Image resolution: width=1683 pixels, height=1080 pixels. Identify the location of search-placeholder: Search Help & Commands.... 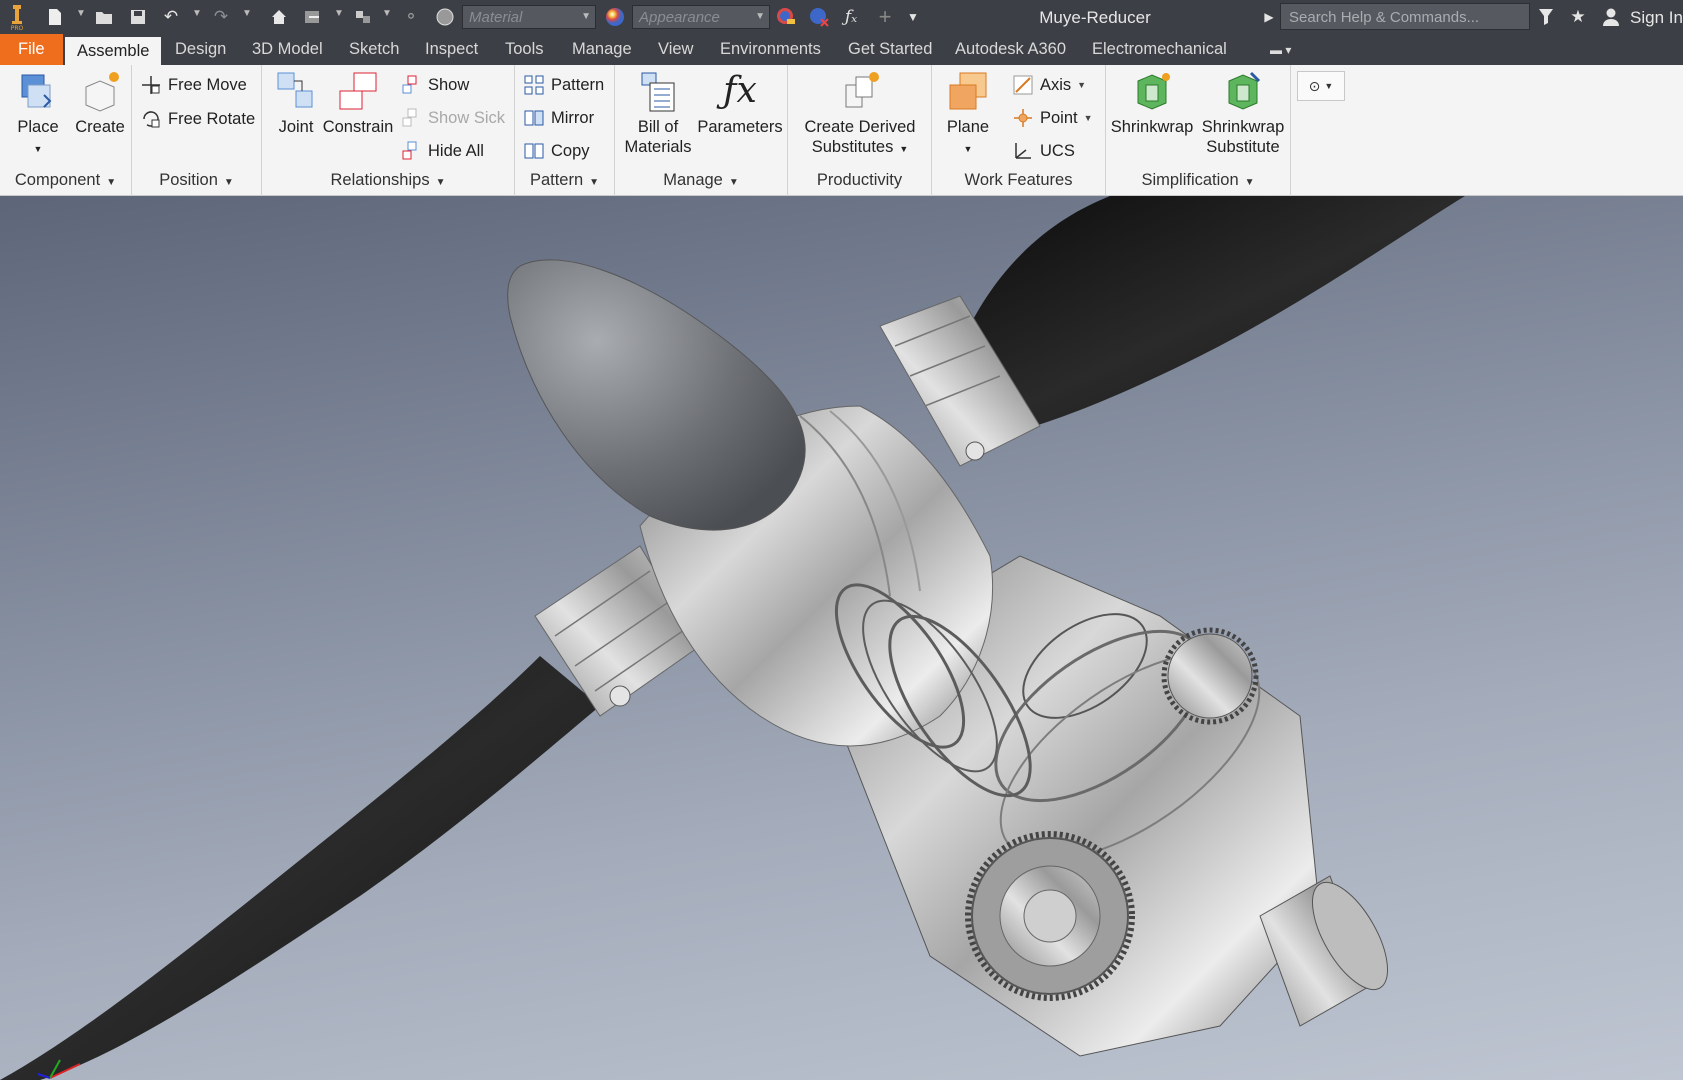
(1384, 17).